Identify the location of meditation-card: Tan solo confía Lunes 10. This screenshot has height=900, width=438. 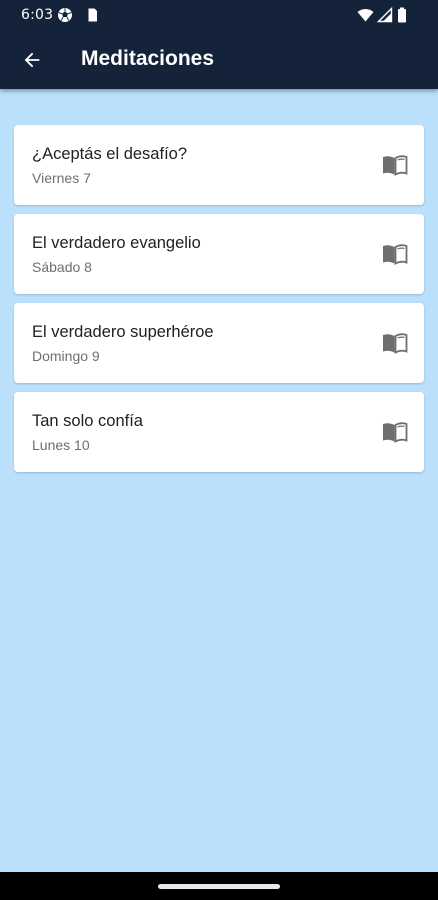
(219, 432).